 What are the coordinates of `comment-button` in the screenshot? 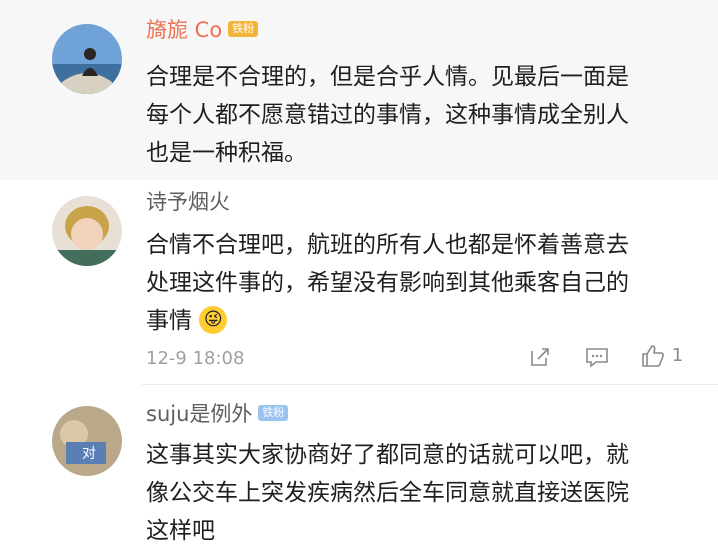 It's located at (597, 359).